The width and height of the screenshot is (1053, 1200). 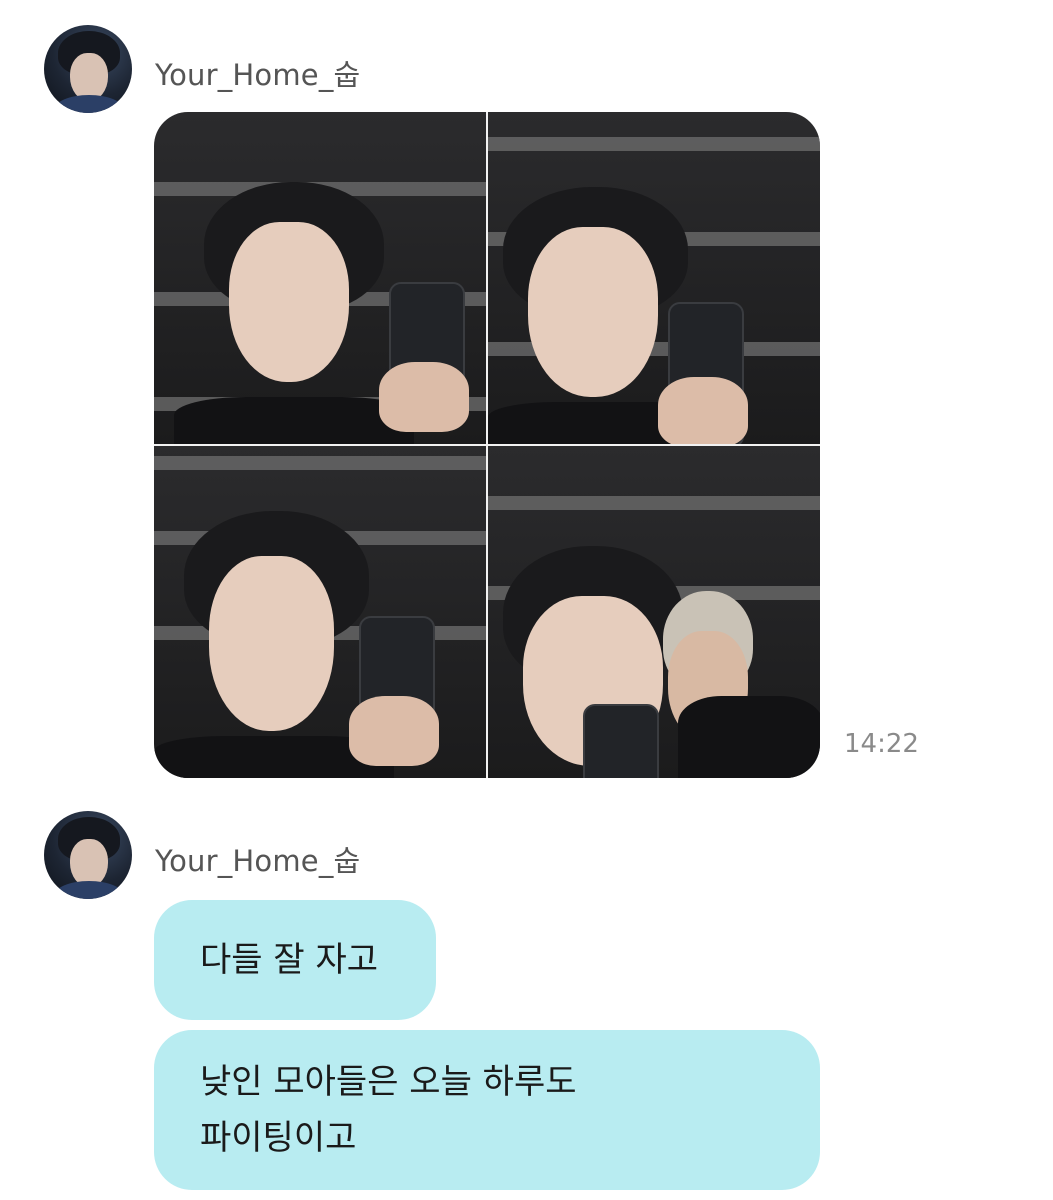 I want to click on message-timestamp: 14:22, so click(x=881, y=744).